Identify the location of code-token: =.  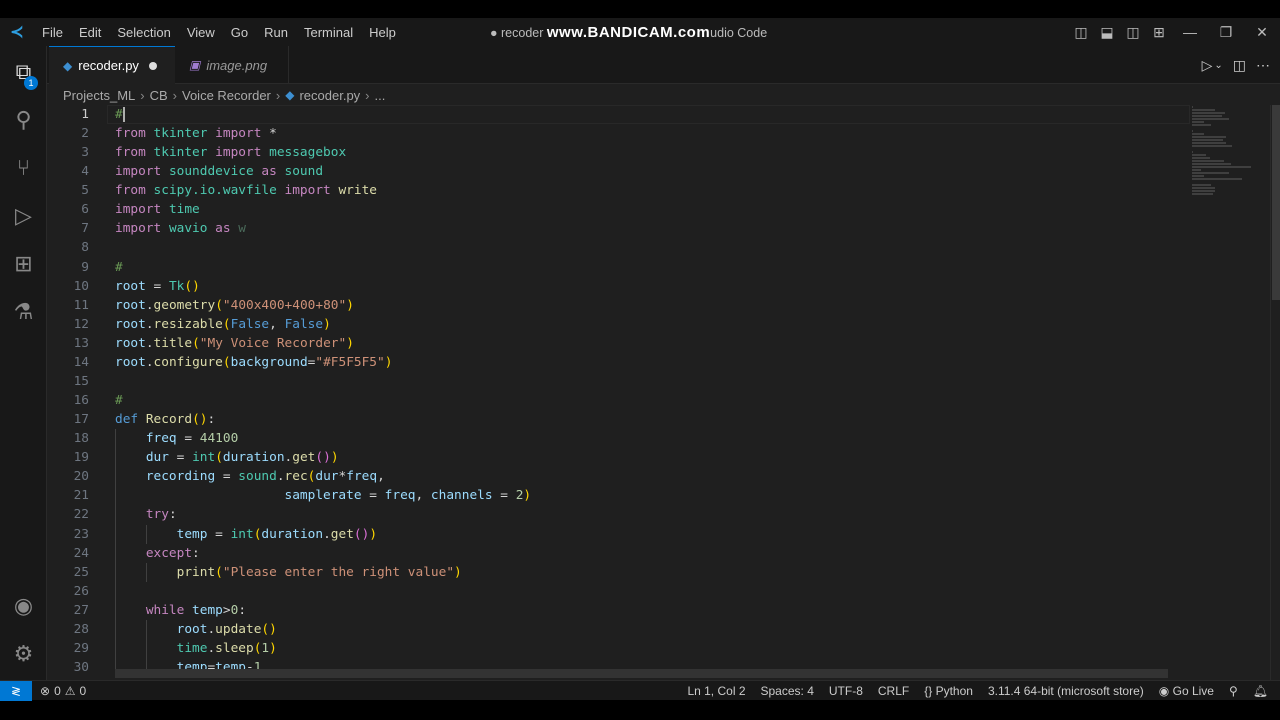
(373, 496).